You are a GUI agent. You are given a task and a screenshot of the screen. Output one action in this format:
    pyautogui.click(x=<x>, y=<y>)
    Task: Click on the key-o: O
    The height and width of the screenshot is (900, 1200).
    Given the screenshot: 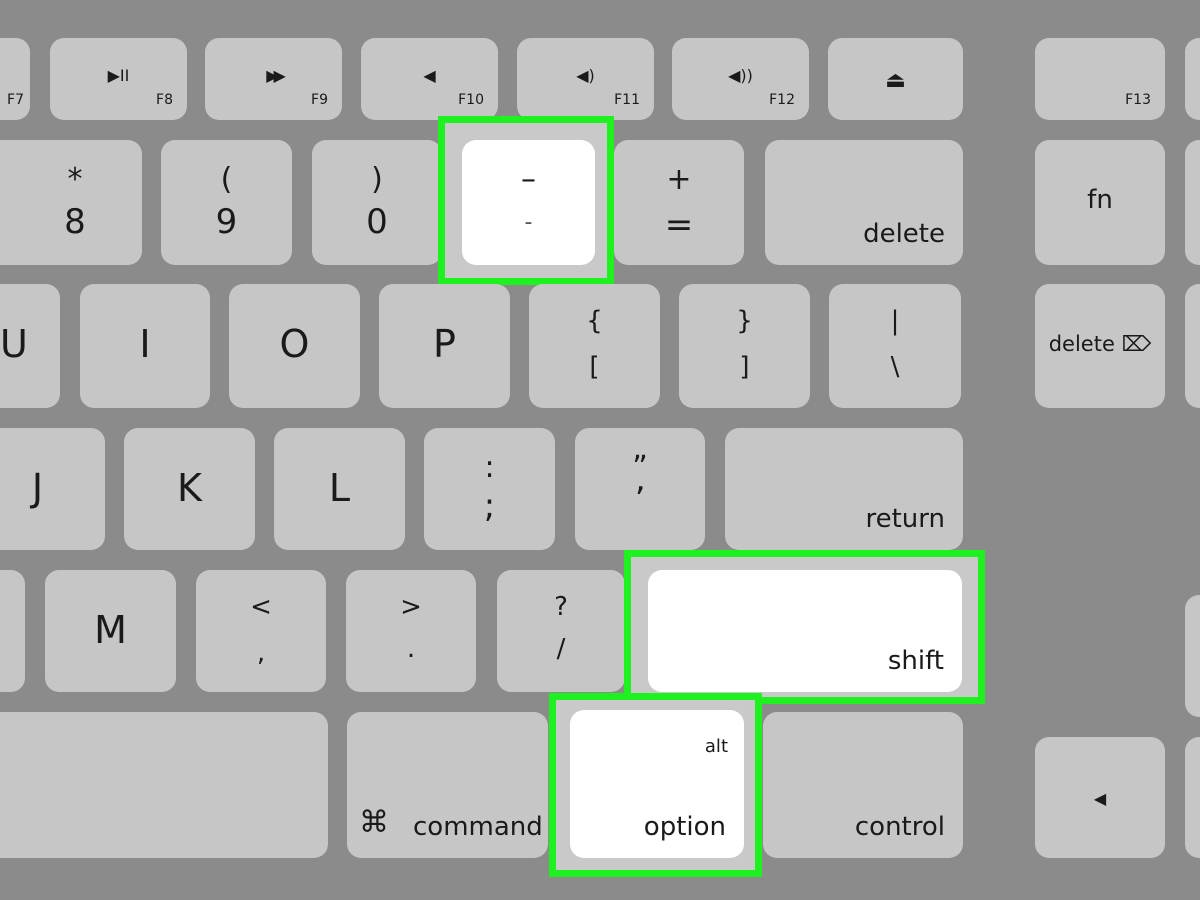 What is the action you would take?
    pyautogui.click(x=294, y=346)
    